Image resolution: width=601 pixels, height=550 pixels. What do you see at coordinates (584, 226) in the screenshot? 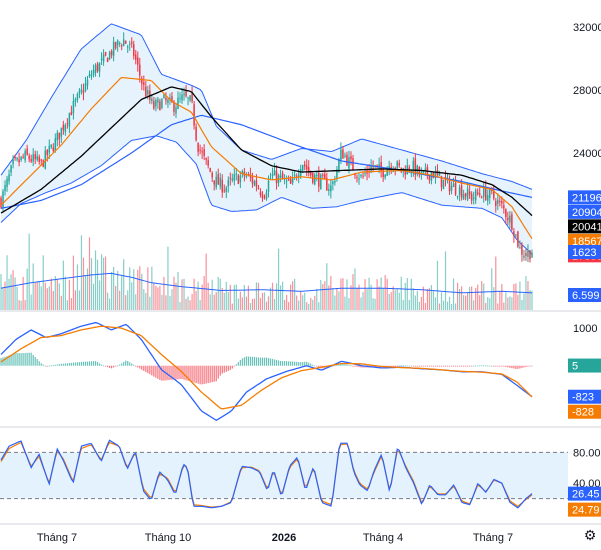
I see `price-badge: 20041` at bounding box center [584, 226].